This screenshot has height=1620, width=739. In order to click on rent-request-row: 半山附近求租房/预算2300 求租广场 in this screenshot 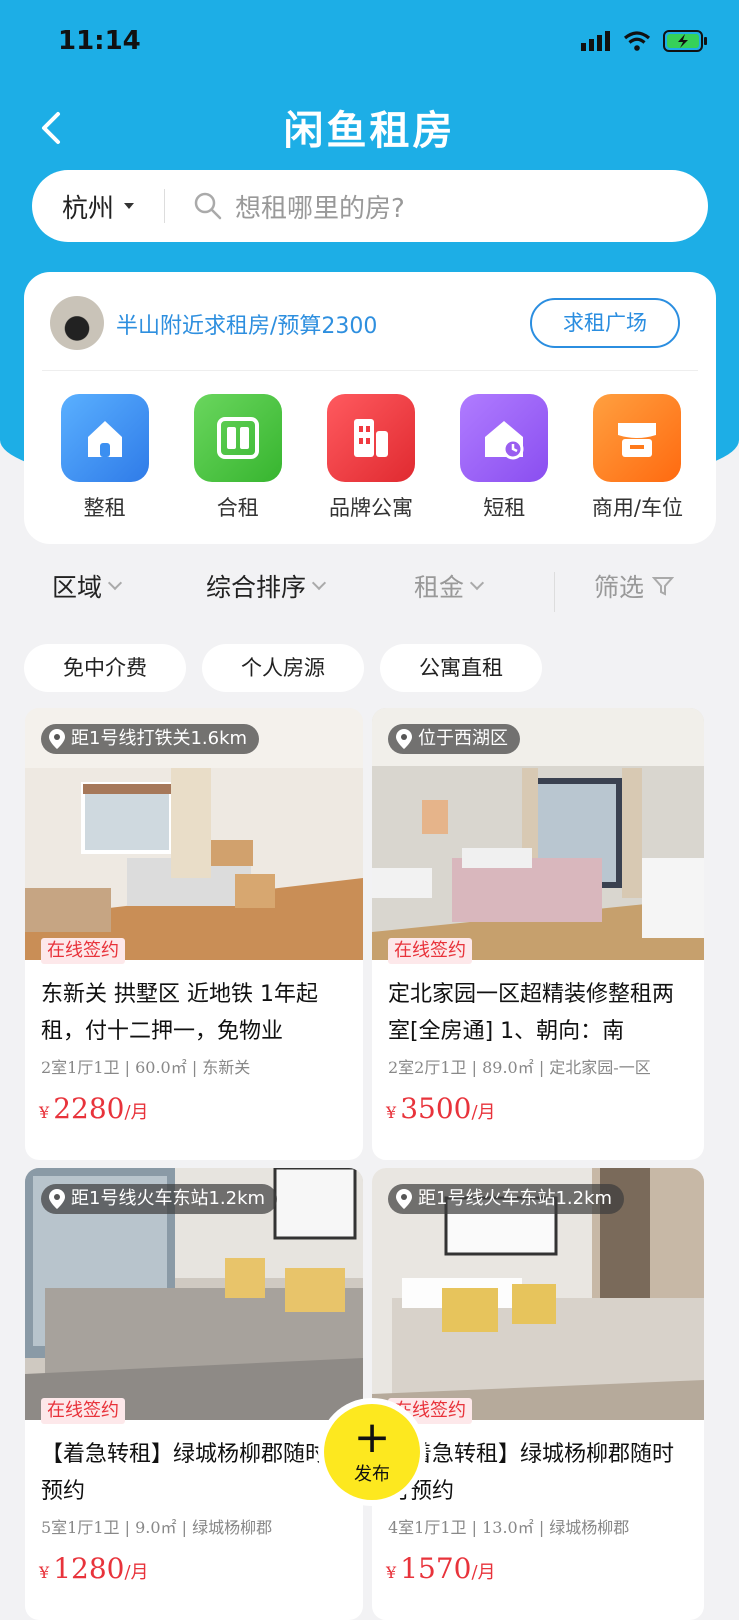, I will do `click(370, 324)`.